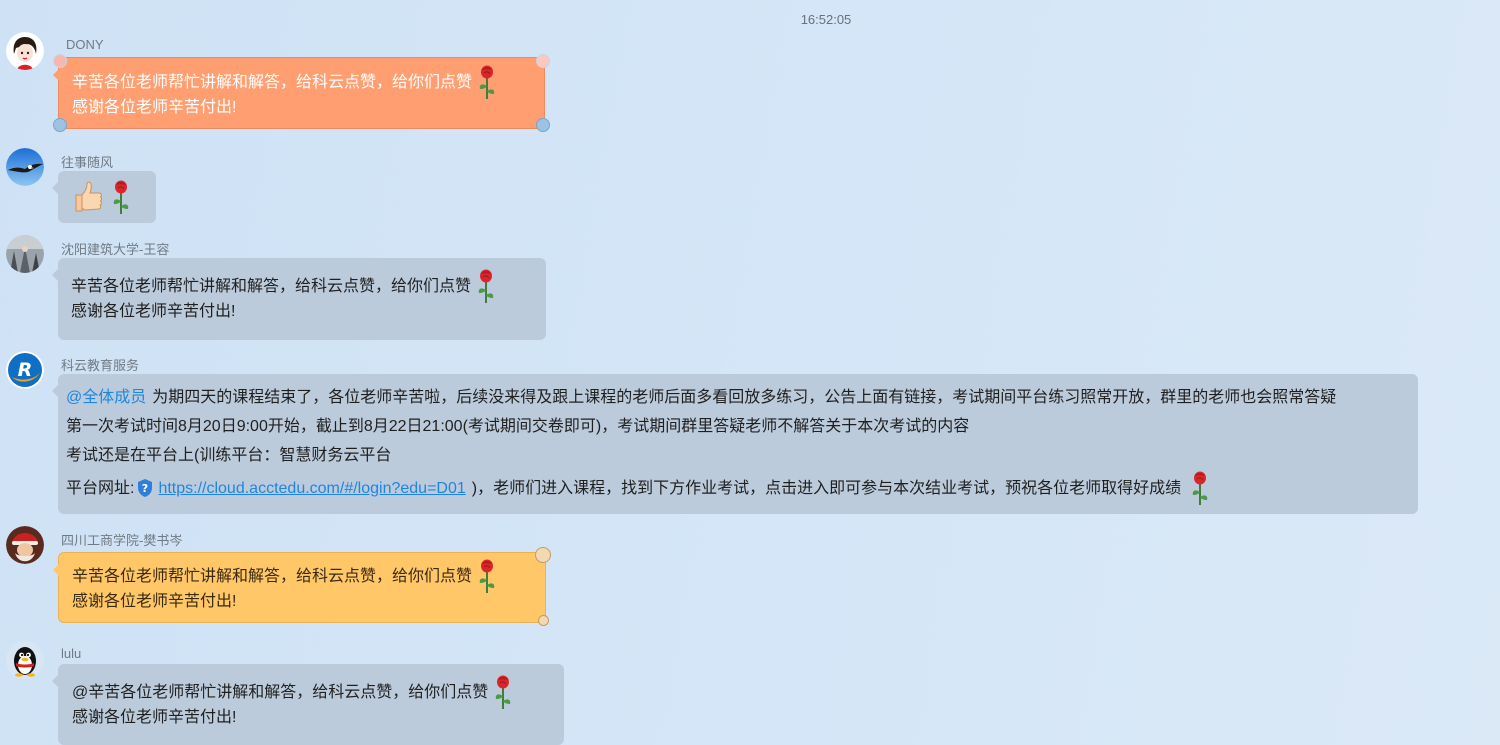 The image size is (1500, 745). What do you see at coordinates (100, 488) in the screenshot?
I see `message-text: 平台网址:` at bounding box center [100, 488].